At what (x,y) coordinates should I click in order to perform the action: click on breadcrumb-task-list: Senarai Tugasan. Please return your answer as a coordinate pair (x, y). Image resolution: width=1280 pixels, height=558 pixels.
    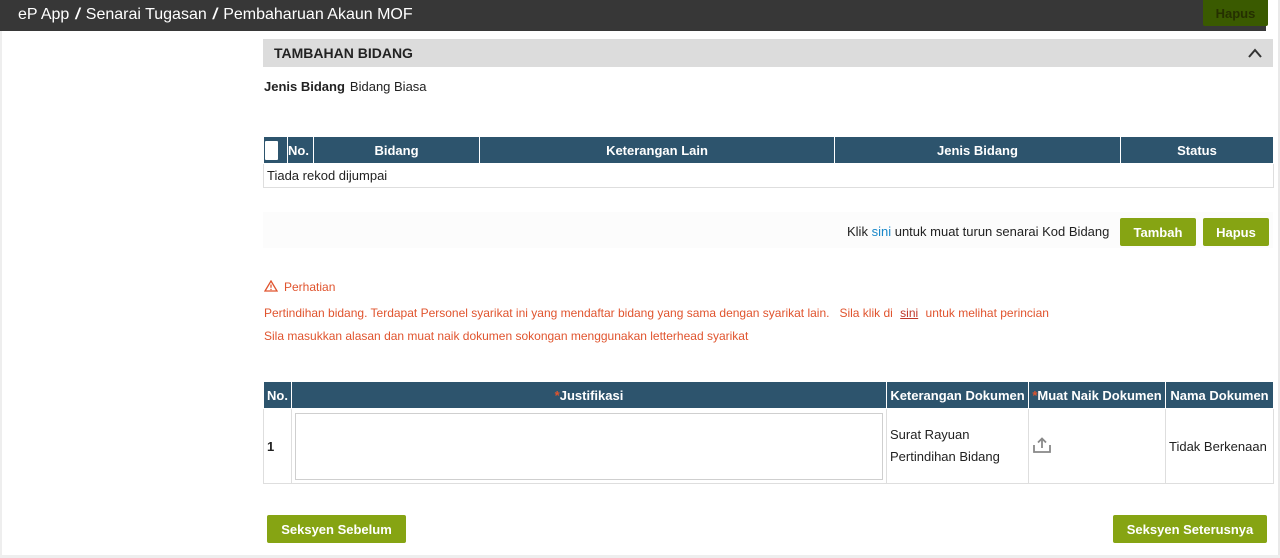
    Looking at the image, I should click on (146, 14).